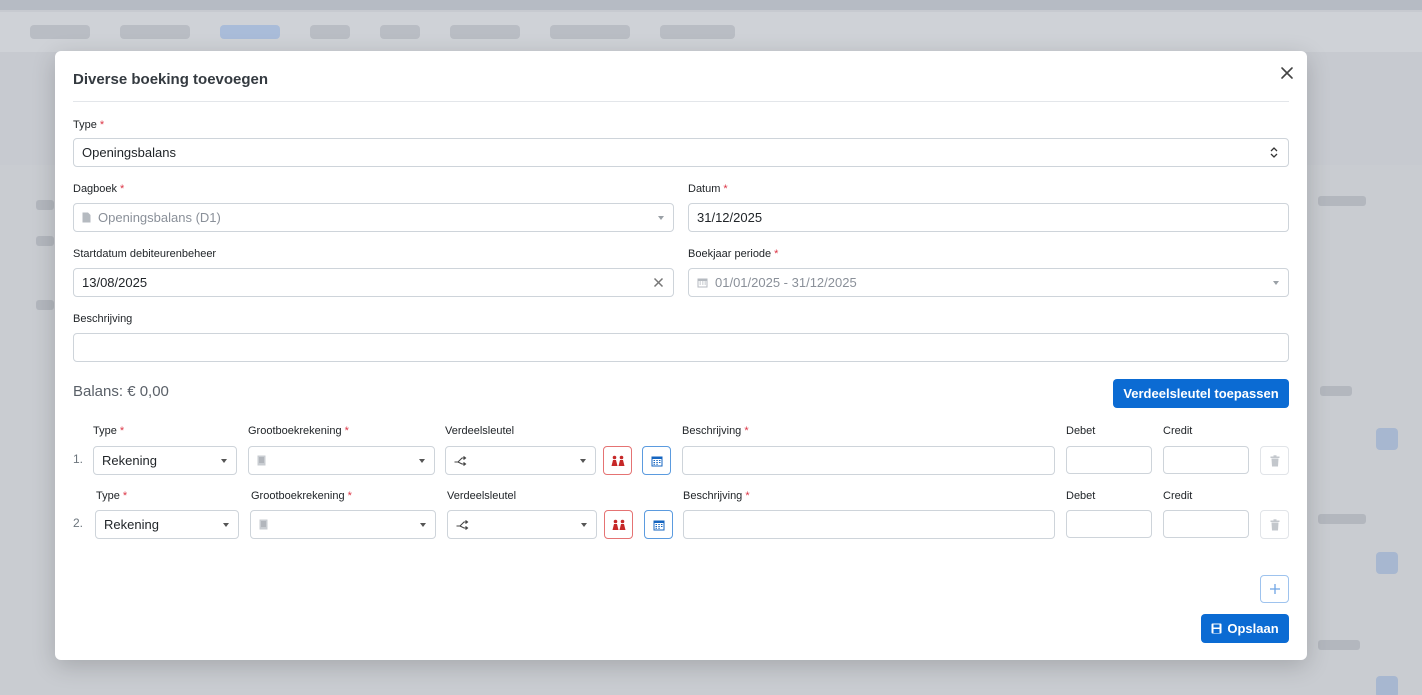 Image resolution: width=1422 pixels, height=695 pixels. Describe the element at coordinates (373, 217) in the screenshot. I see `dagboek-select: Openingsbalans (D1)` at that location.